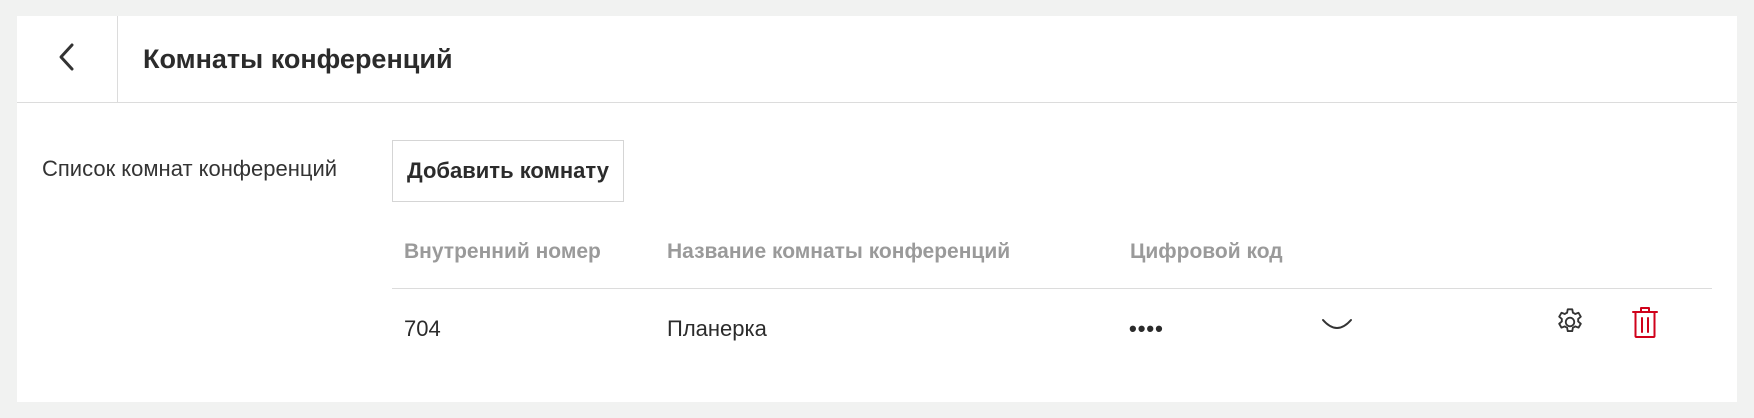 The image size is (1754, 418). I want to click on eye-closed-icon, so click(1337, 326).